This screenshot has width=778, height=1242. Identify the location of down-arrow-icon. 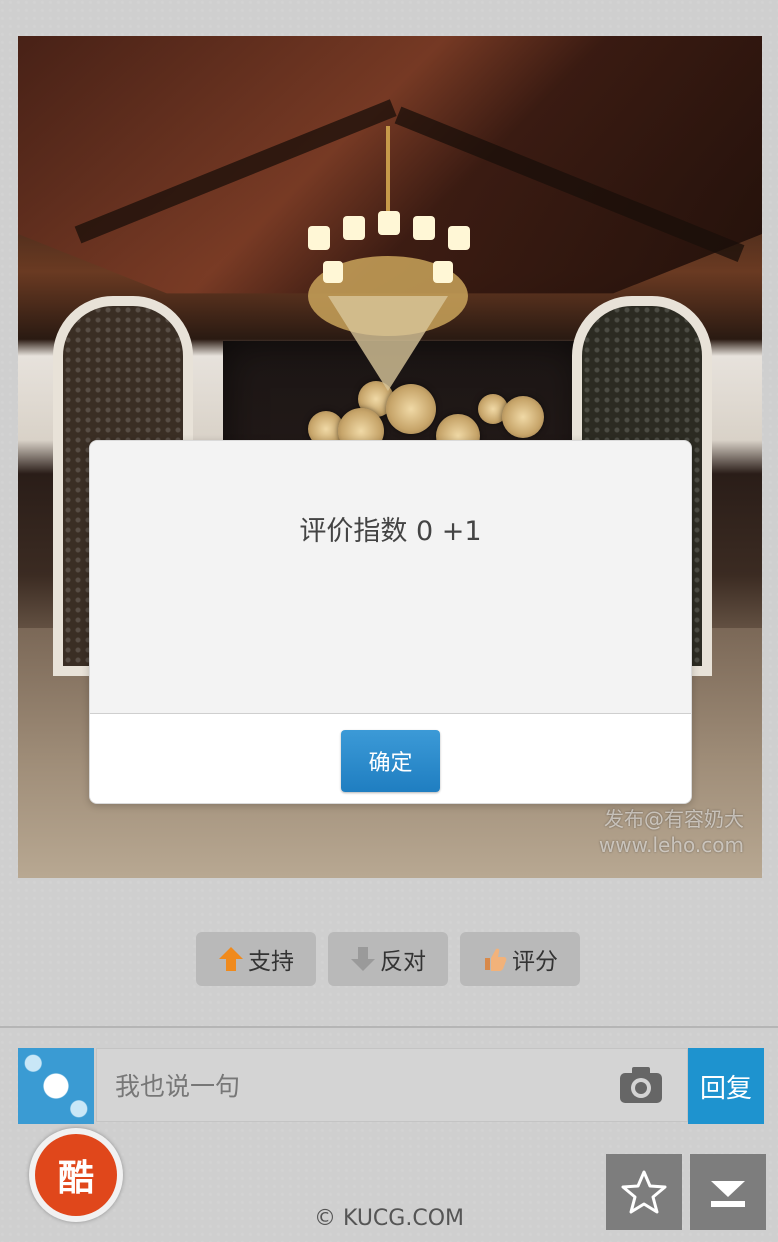
(363, 959).